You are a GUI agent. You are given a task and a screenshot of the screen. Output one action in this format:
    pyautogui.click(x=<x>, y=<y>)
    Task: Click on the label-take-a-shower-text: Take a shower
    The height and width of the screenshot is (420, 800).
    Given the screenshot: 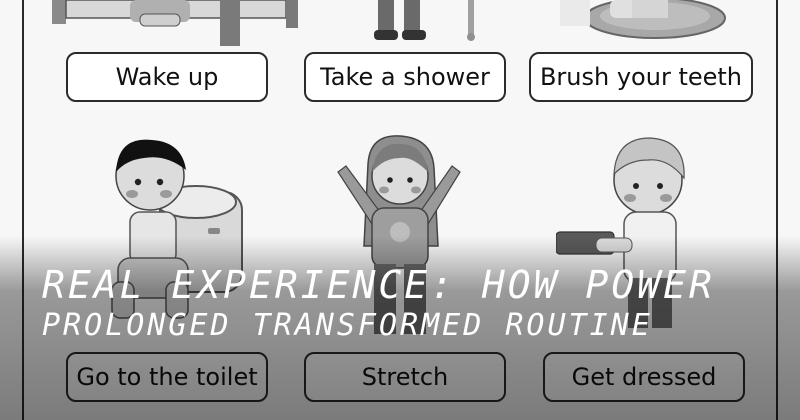 What is the action you would take?
    pyautogui.click(x=405, y=77)
    